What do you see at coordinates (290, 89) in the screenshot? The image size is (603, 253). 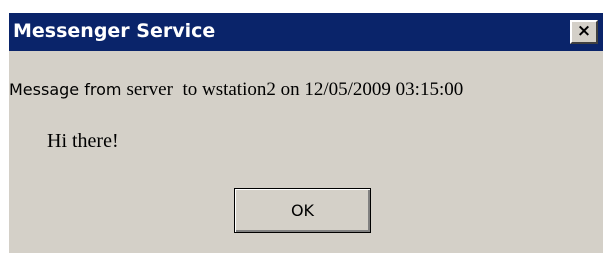 I see `message-on: on` at bounding box center [290, 89].